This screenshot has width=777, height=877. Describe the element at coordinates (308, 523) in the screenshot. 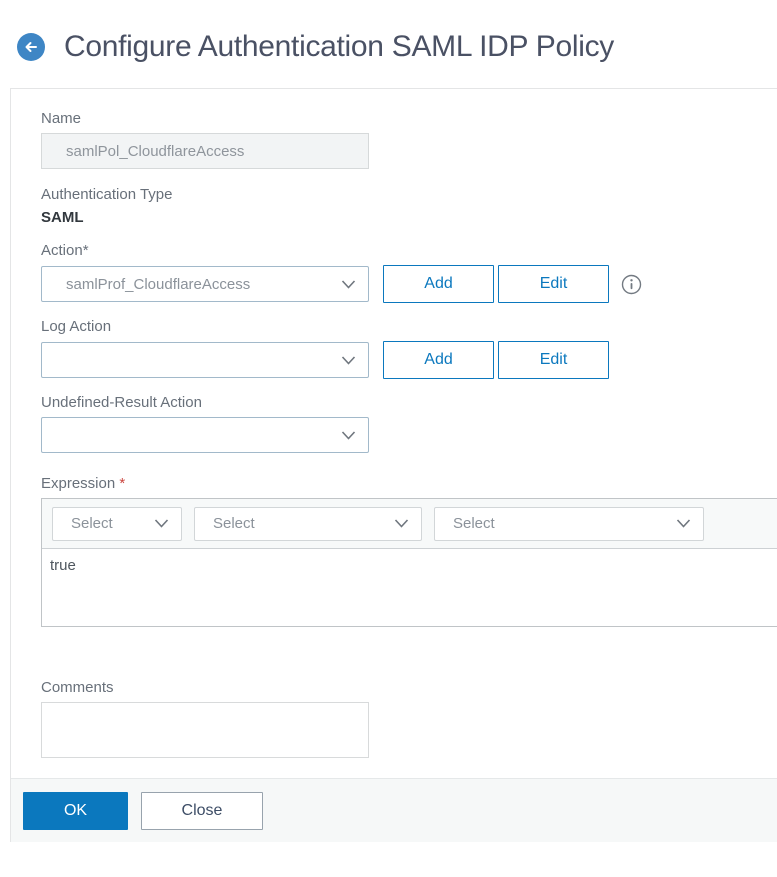

I see `expression-select-2: Select` at that location.